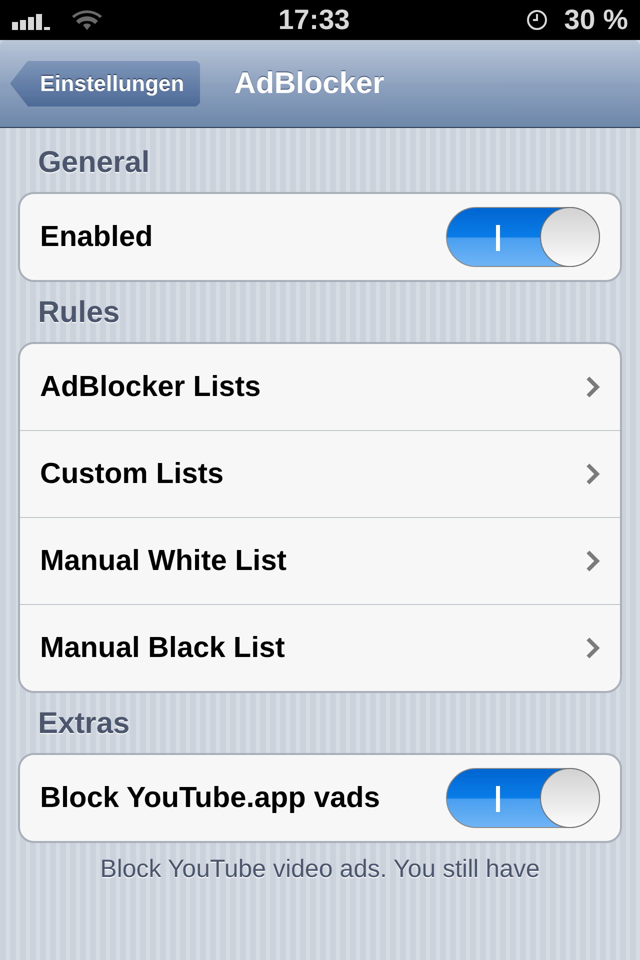 The image size is (640, 960). Describe the element at coordinates (163, 648) in the screenshot. I see `row-label: Manual Black List` at that location.